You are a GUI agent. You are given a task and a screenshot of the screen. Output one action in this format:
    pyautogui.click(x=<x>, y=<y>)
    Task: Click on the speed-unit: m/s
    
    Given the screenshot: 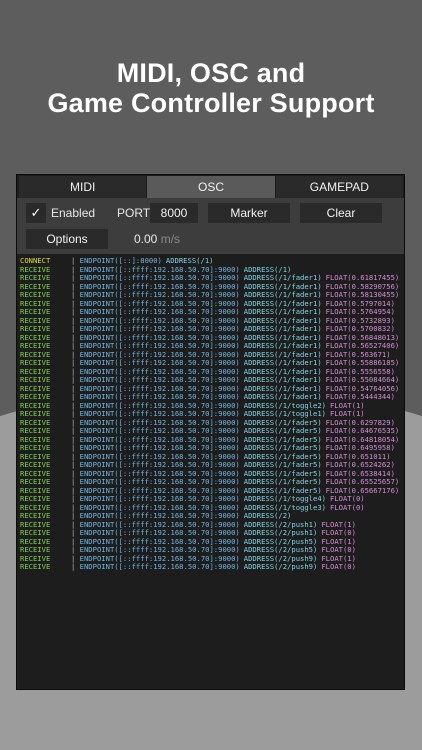 What is the action you would take?
    pyautogui.click(x=170, y=239)
    